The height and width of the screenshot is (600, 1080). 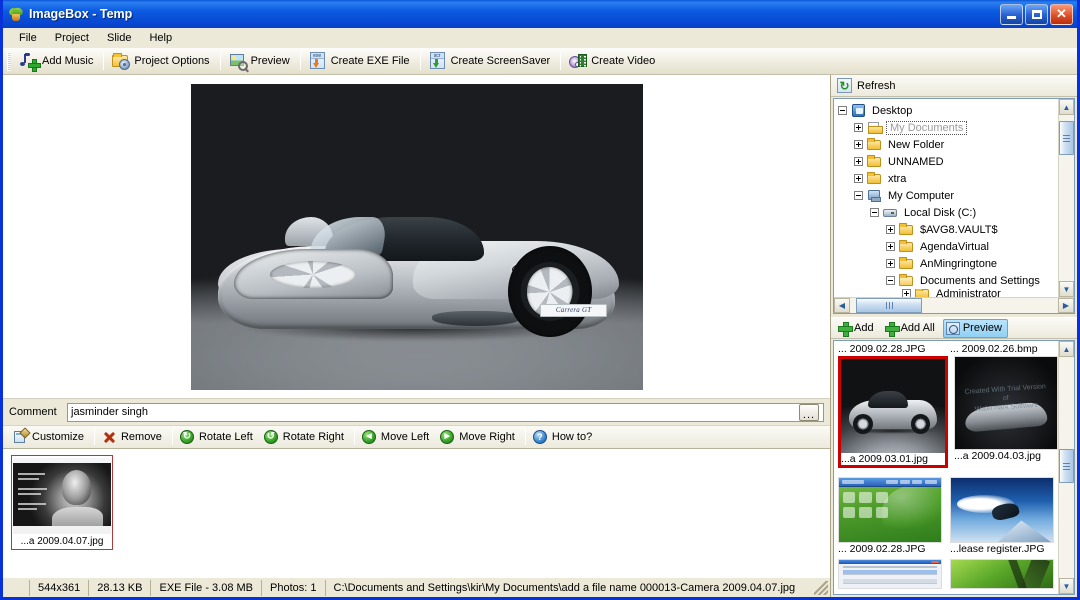 What do you see at coordinates (940, 212) in the screenshot?
I see `tree-item-label: Local Disk (C:)` at bounding box center [940, 212].